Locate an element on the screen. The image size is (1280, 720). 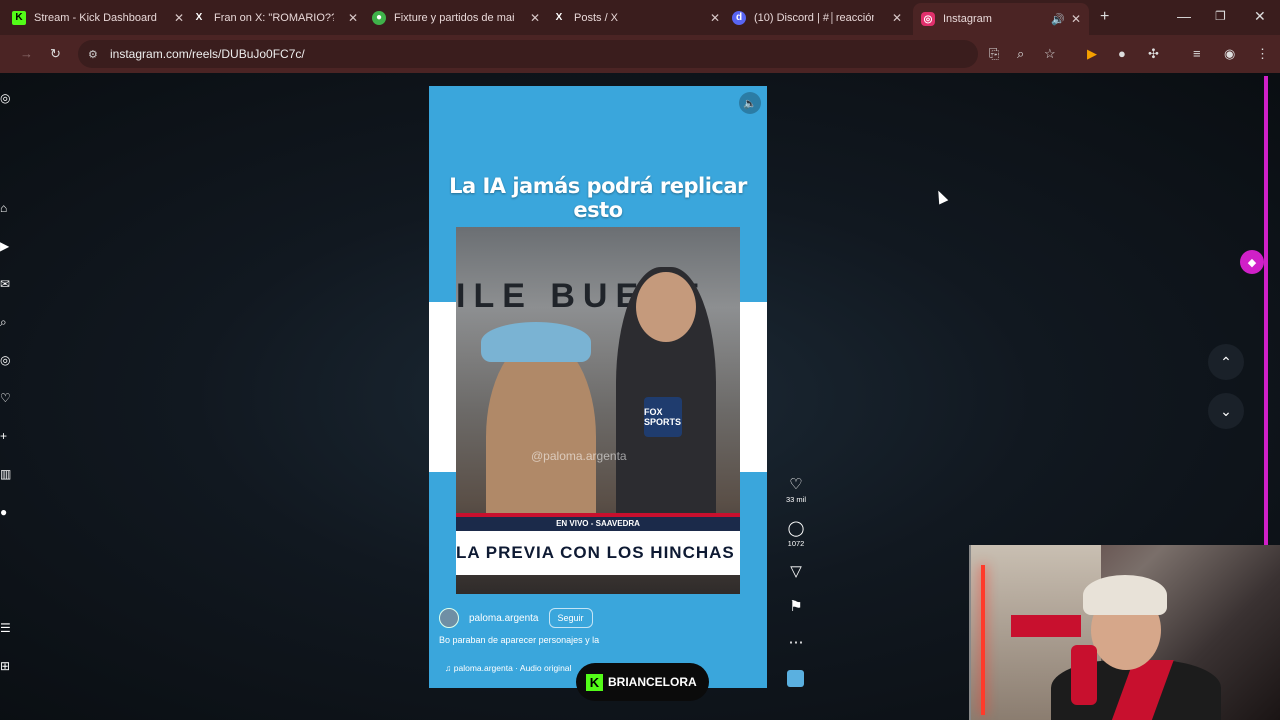
like-button: ♡ 33 mil is located at coordinates (796, 489).